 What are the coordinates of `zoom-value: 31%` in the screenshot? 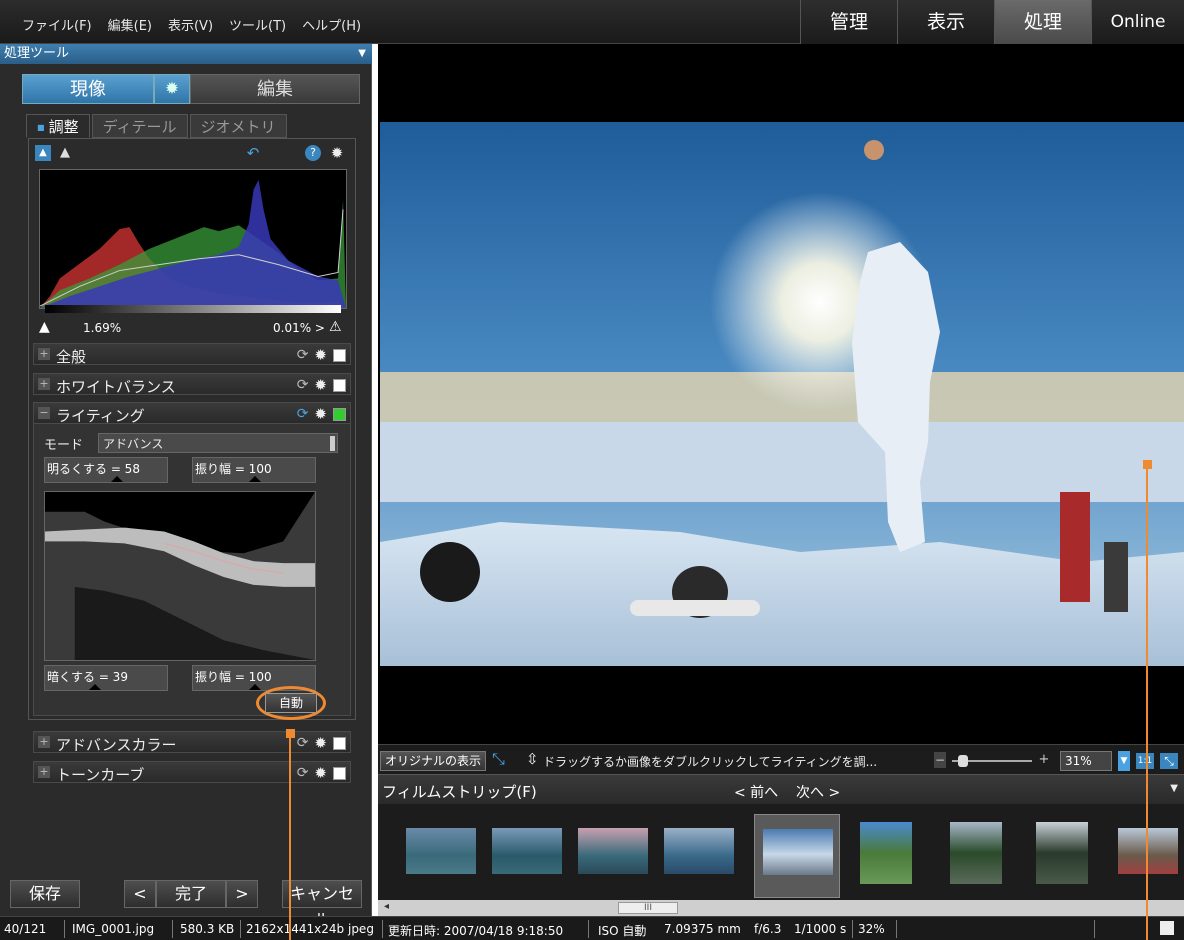 It's located at (1086, 761).